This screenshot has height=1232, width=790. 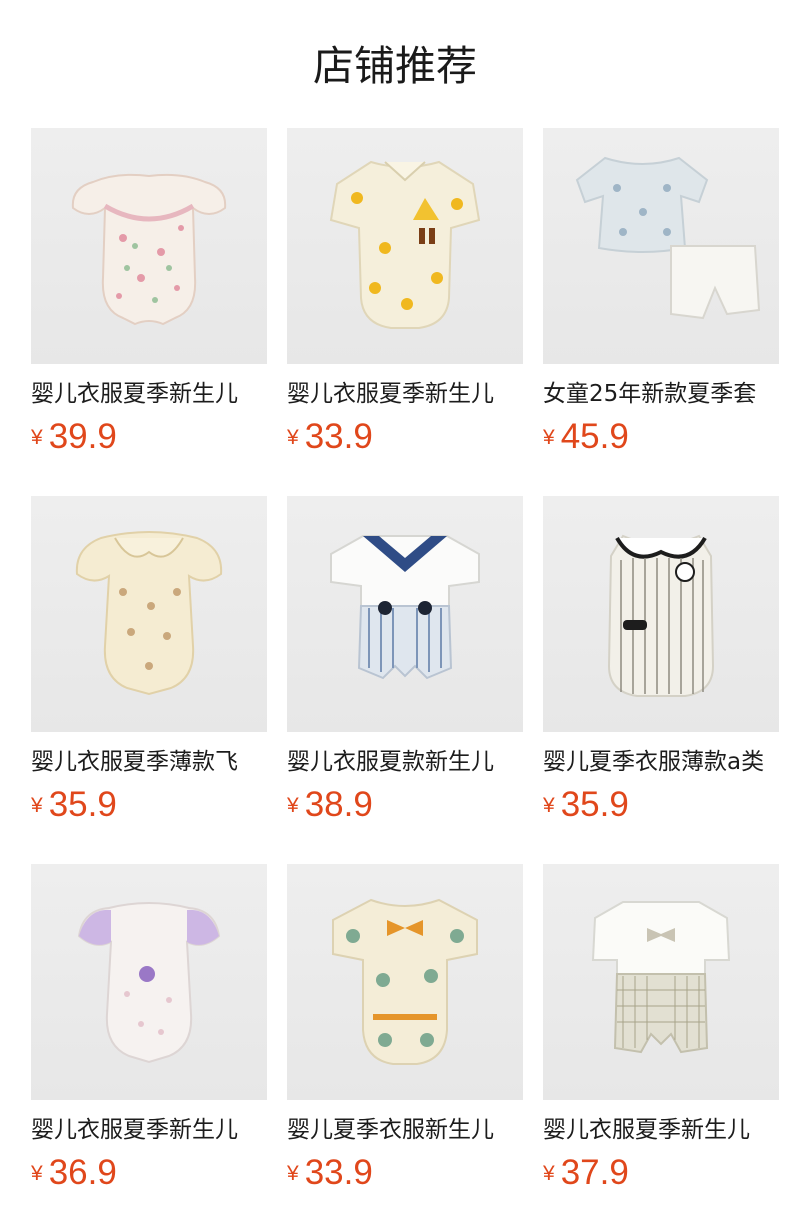 What do you see at coordinates (338, 804) in the screenshot?
I see `price-value: 38.9` at bounding box center [338, 804].